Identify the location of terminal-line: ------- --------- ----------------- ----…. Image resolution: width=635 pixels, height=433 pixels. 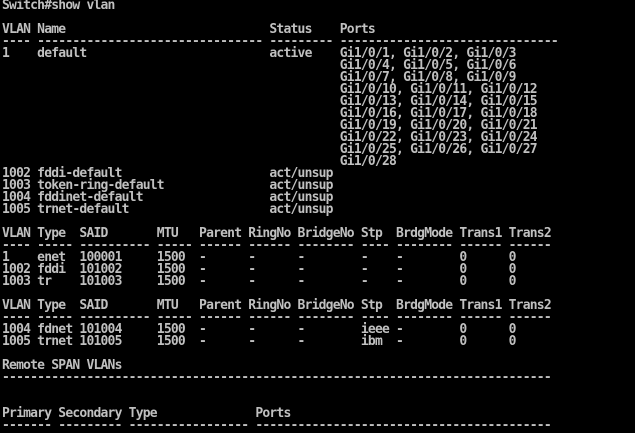
(277, 425).